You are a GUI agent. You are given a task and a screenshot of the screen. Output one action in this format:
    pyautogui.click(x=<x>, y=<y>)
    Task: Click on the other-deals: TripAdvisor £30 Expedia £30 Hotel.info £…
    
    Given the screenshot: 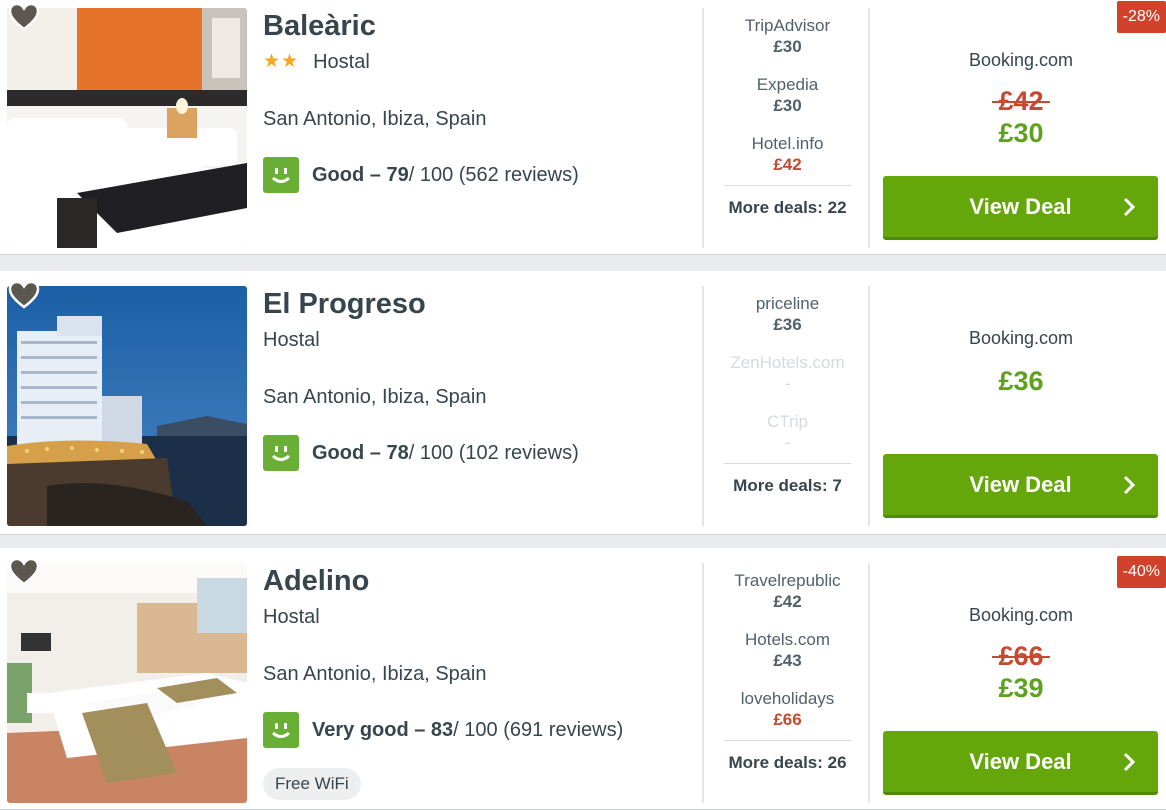 What is the action you would take?
    pyautogui.click(x=787, y=113)
    